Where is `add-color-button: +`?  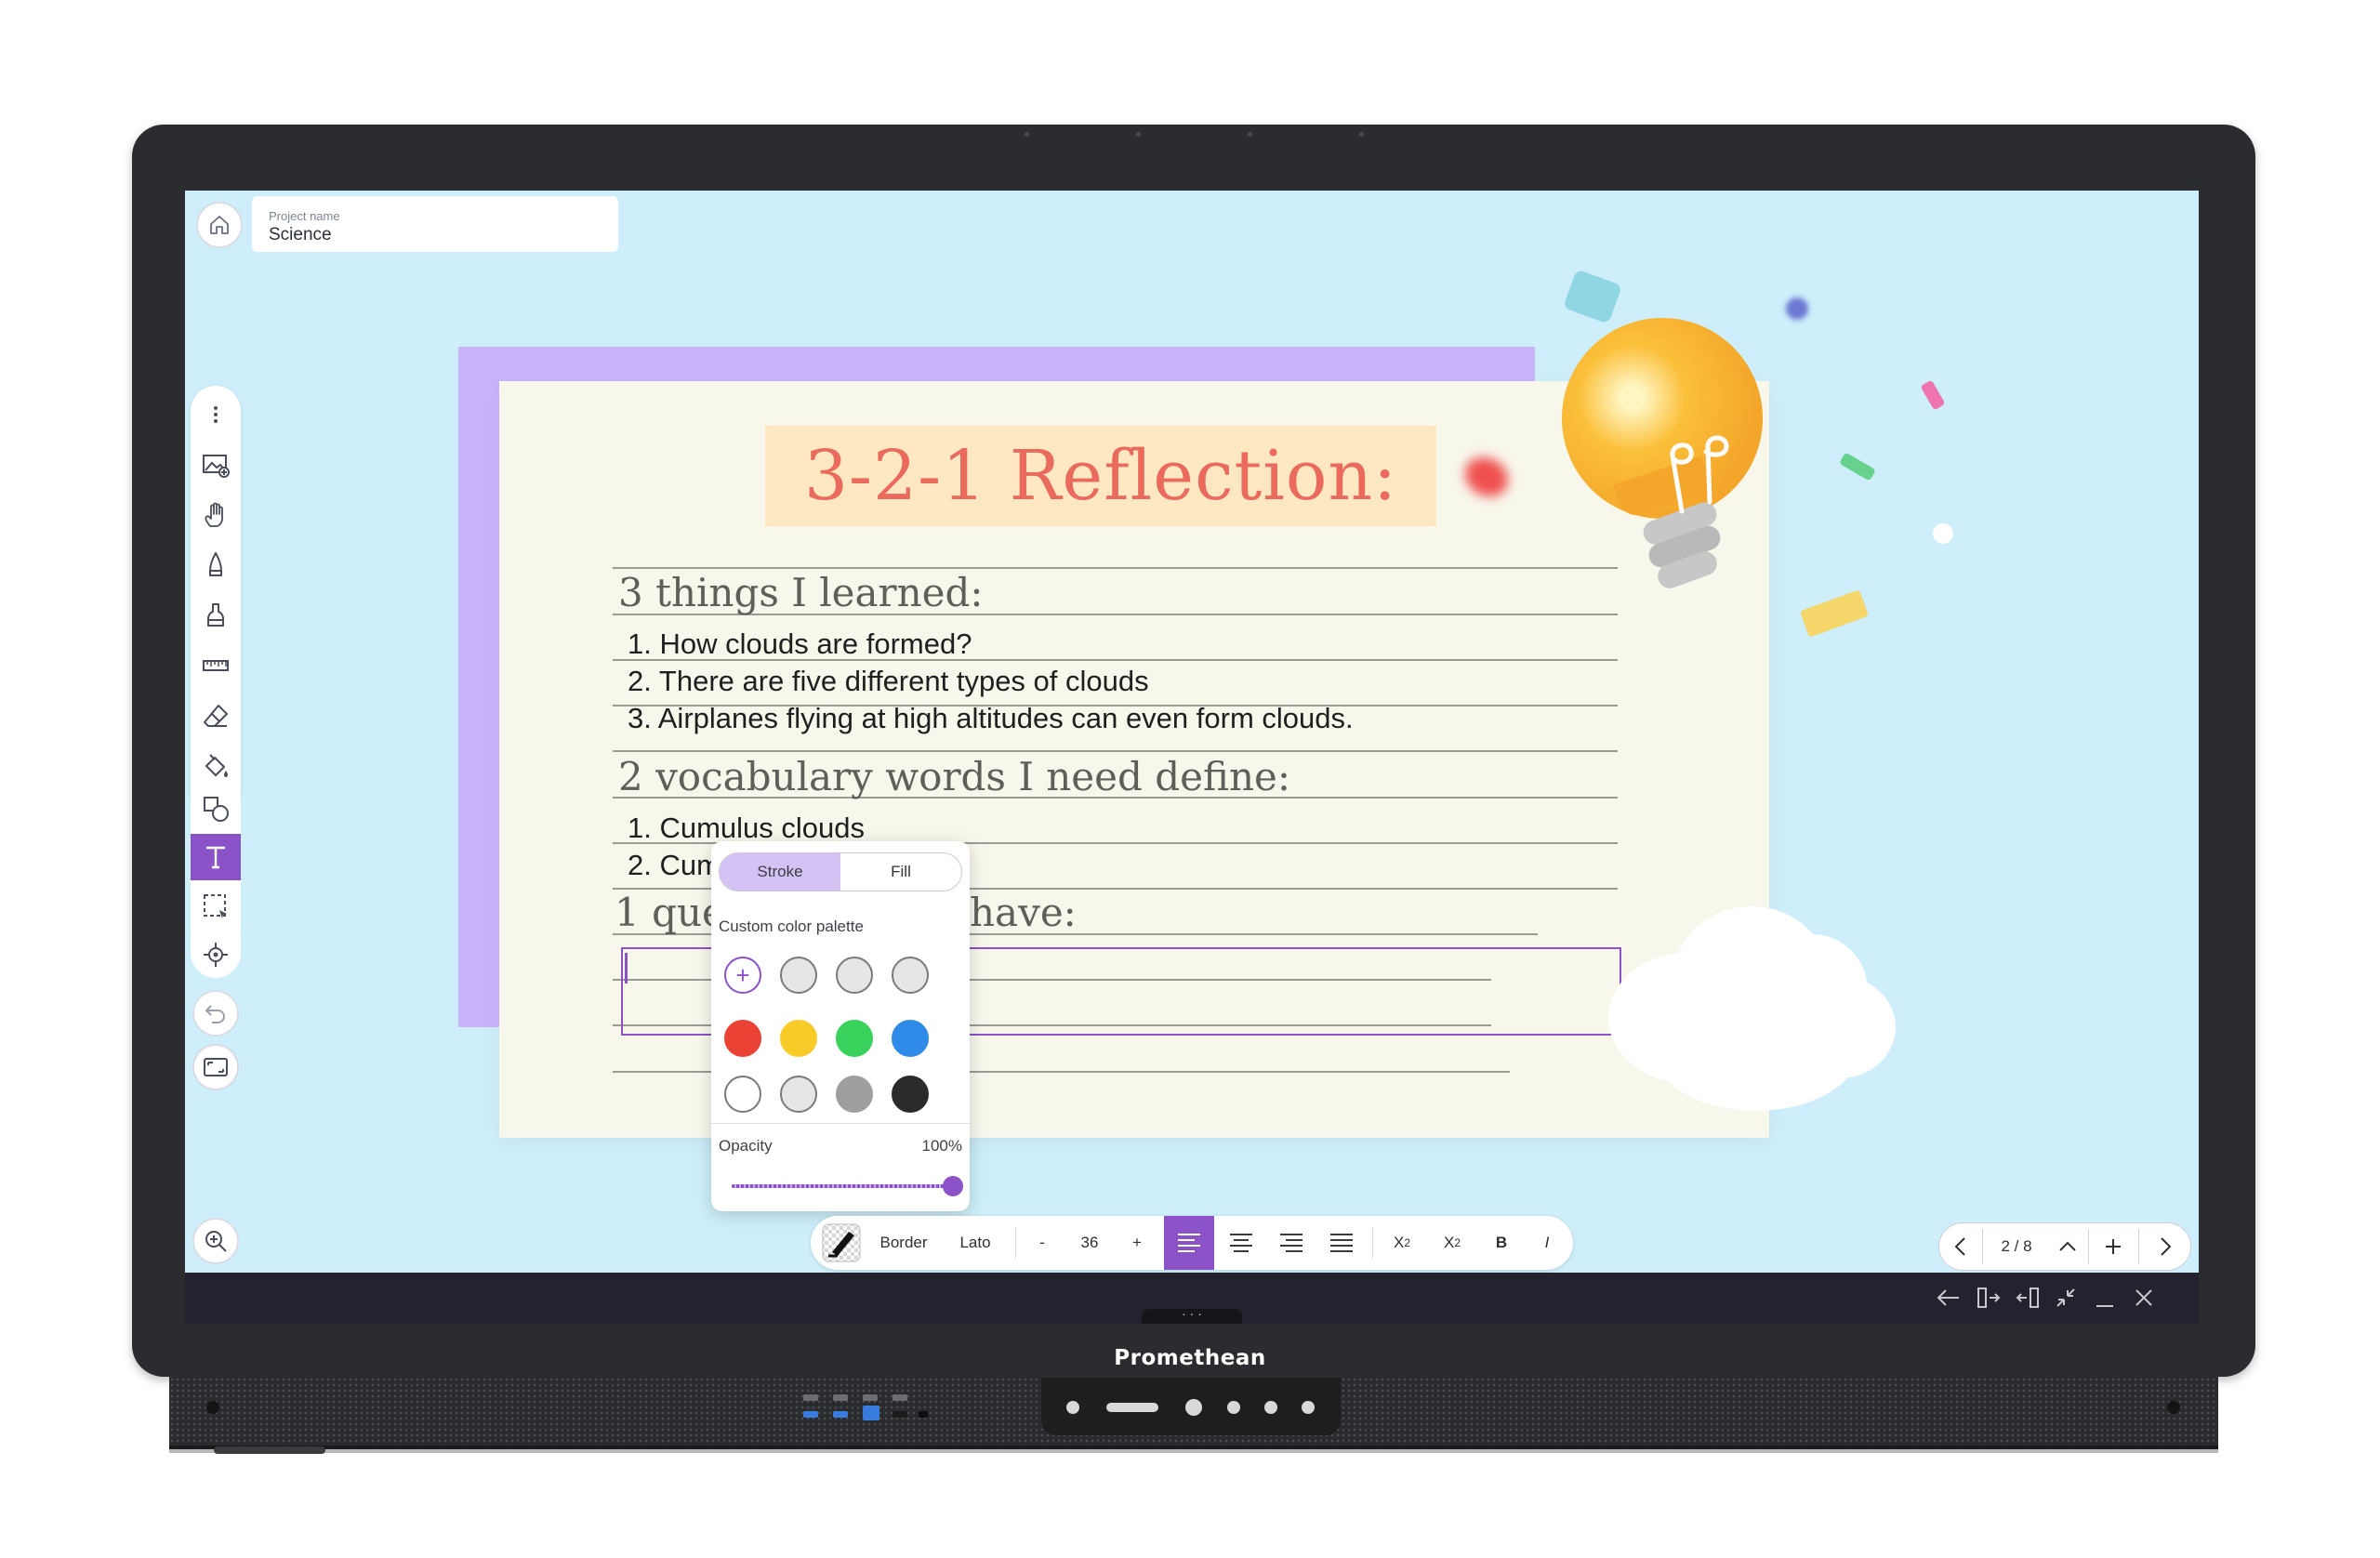
add-color-button: + is located at coordinates (742, 975).